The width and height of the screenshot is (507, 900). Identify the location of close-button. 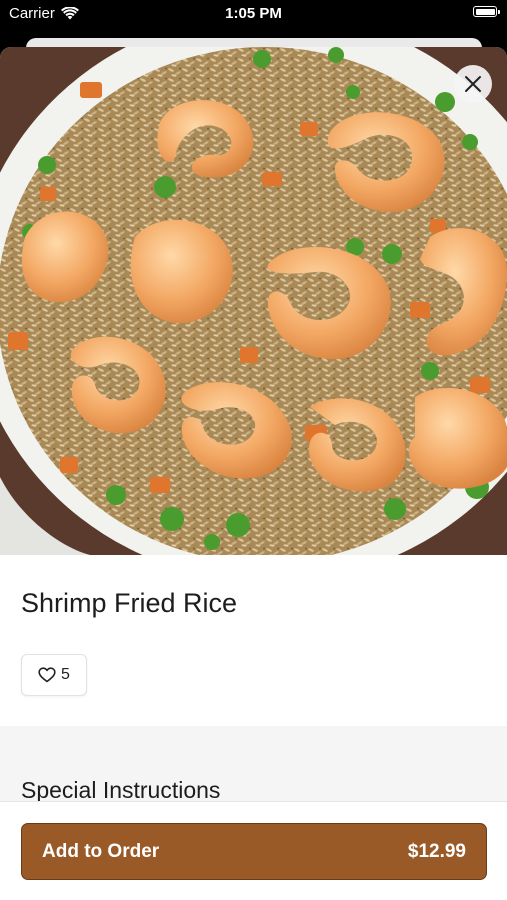
(473, 84).